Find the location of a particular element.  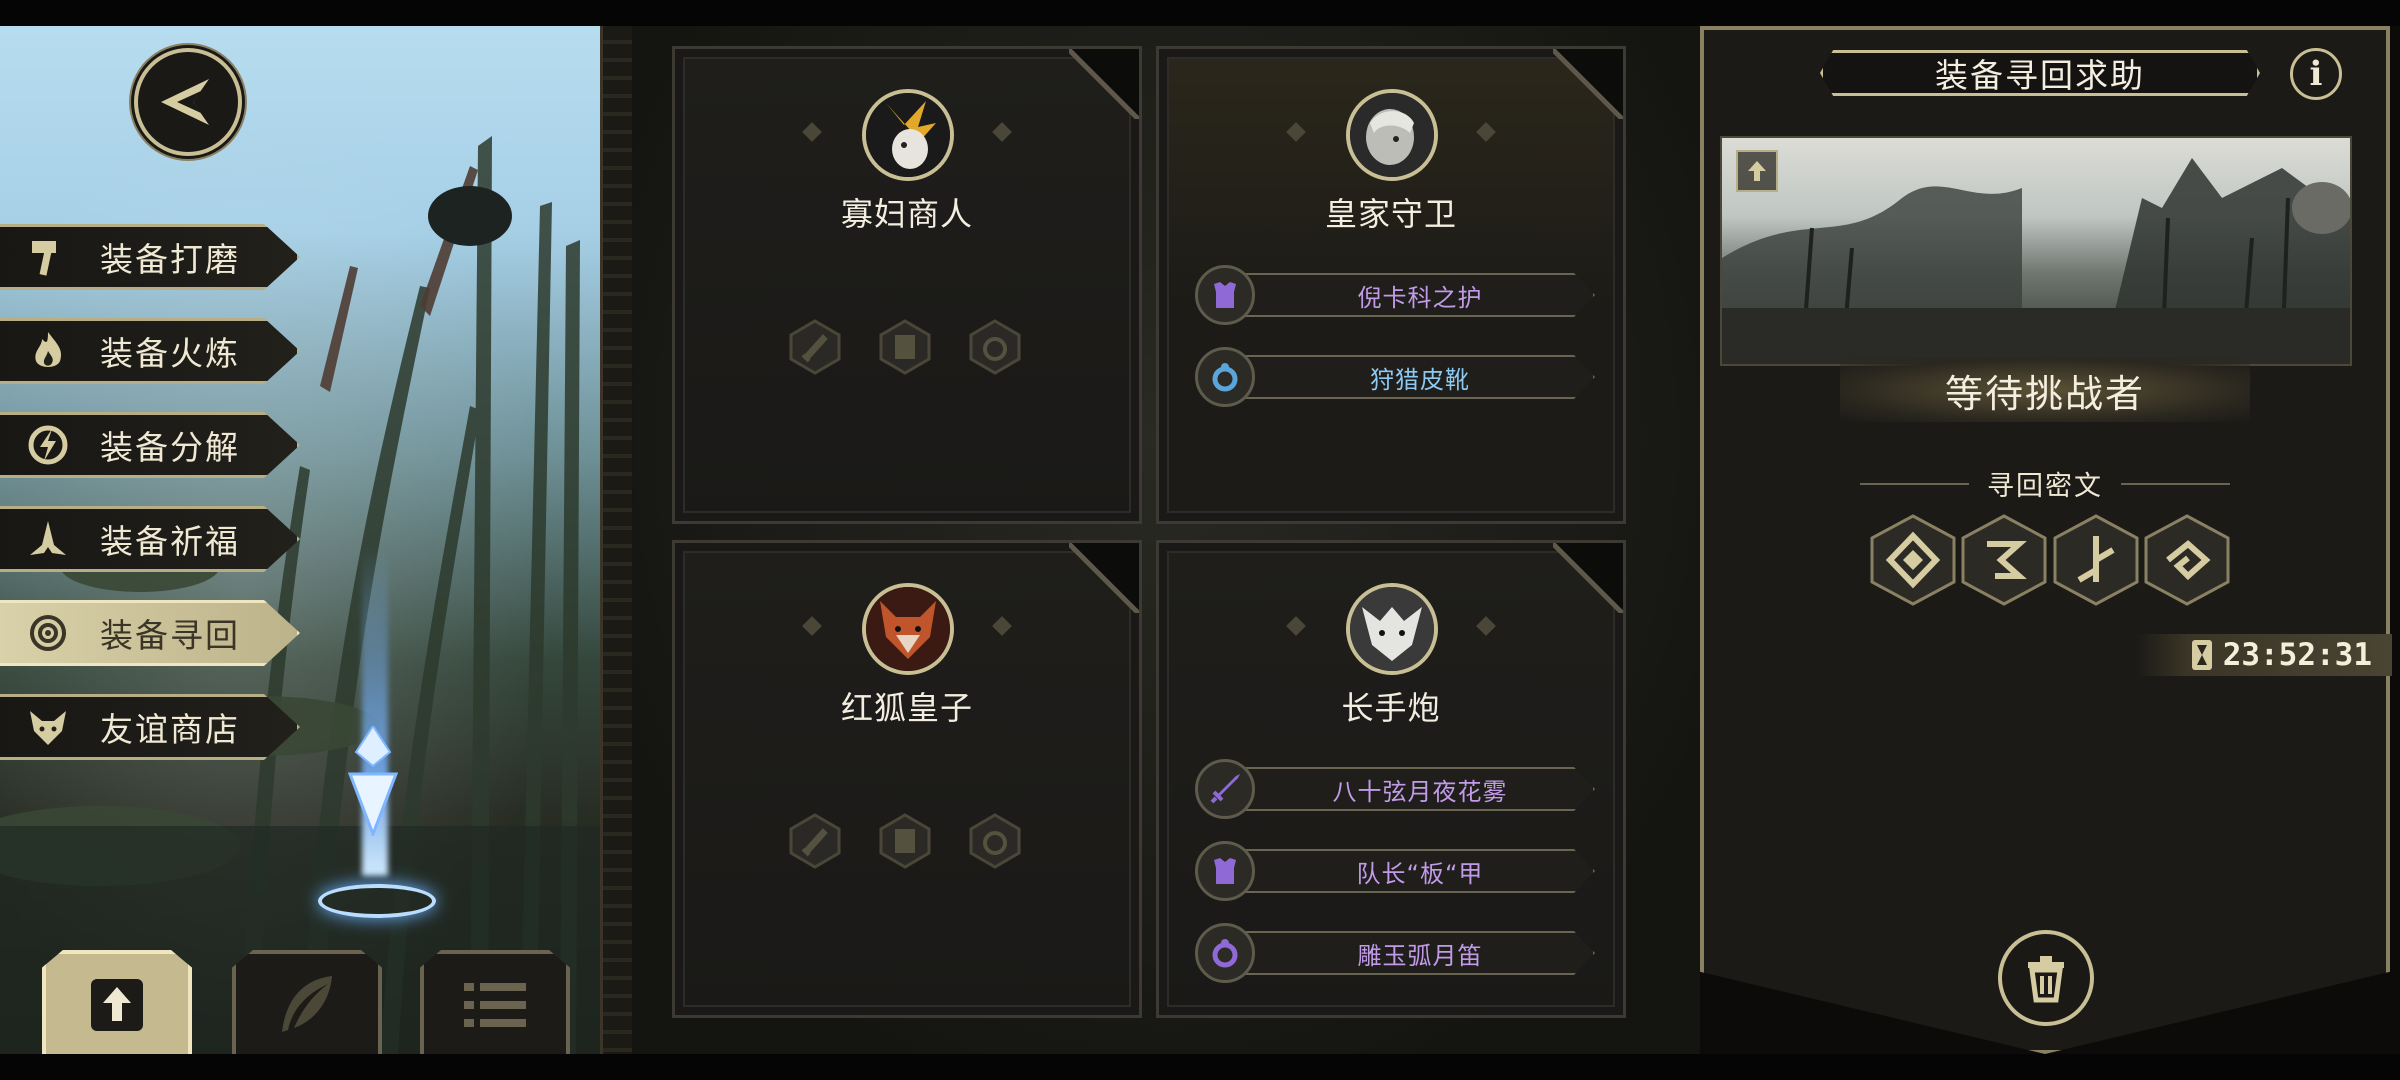

share-button is located at coordinates (1757, 171).